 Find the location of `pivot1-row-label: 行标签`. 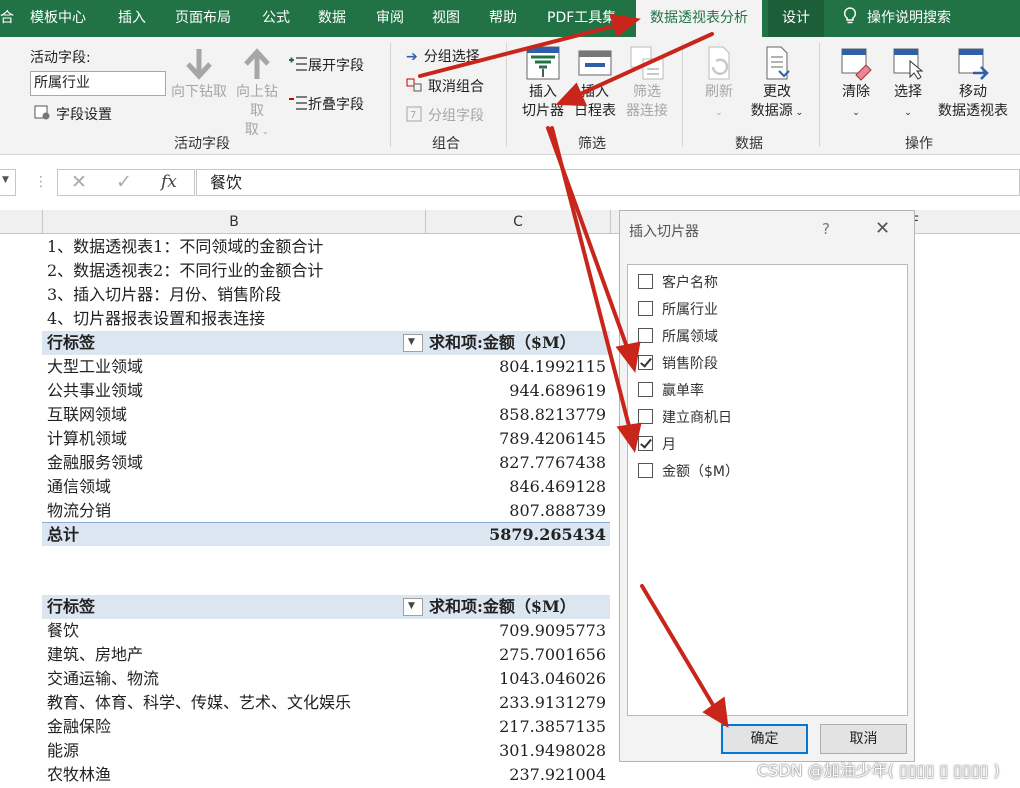

pivot1-row-label: 行标签 is located at coordinates (71, 342).